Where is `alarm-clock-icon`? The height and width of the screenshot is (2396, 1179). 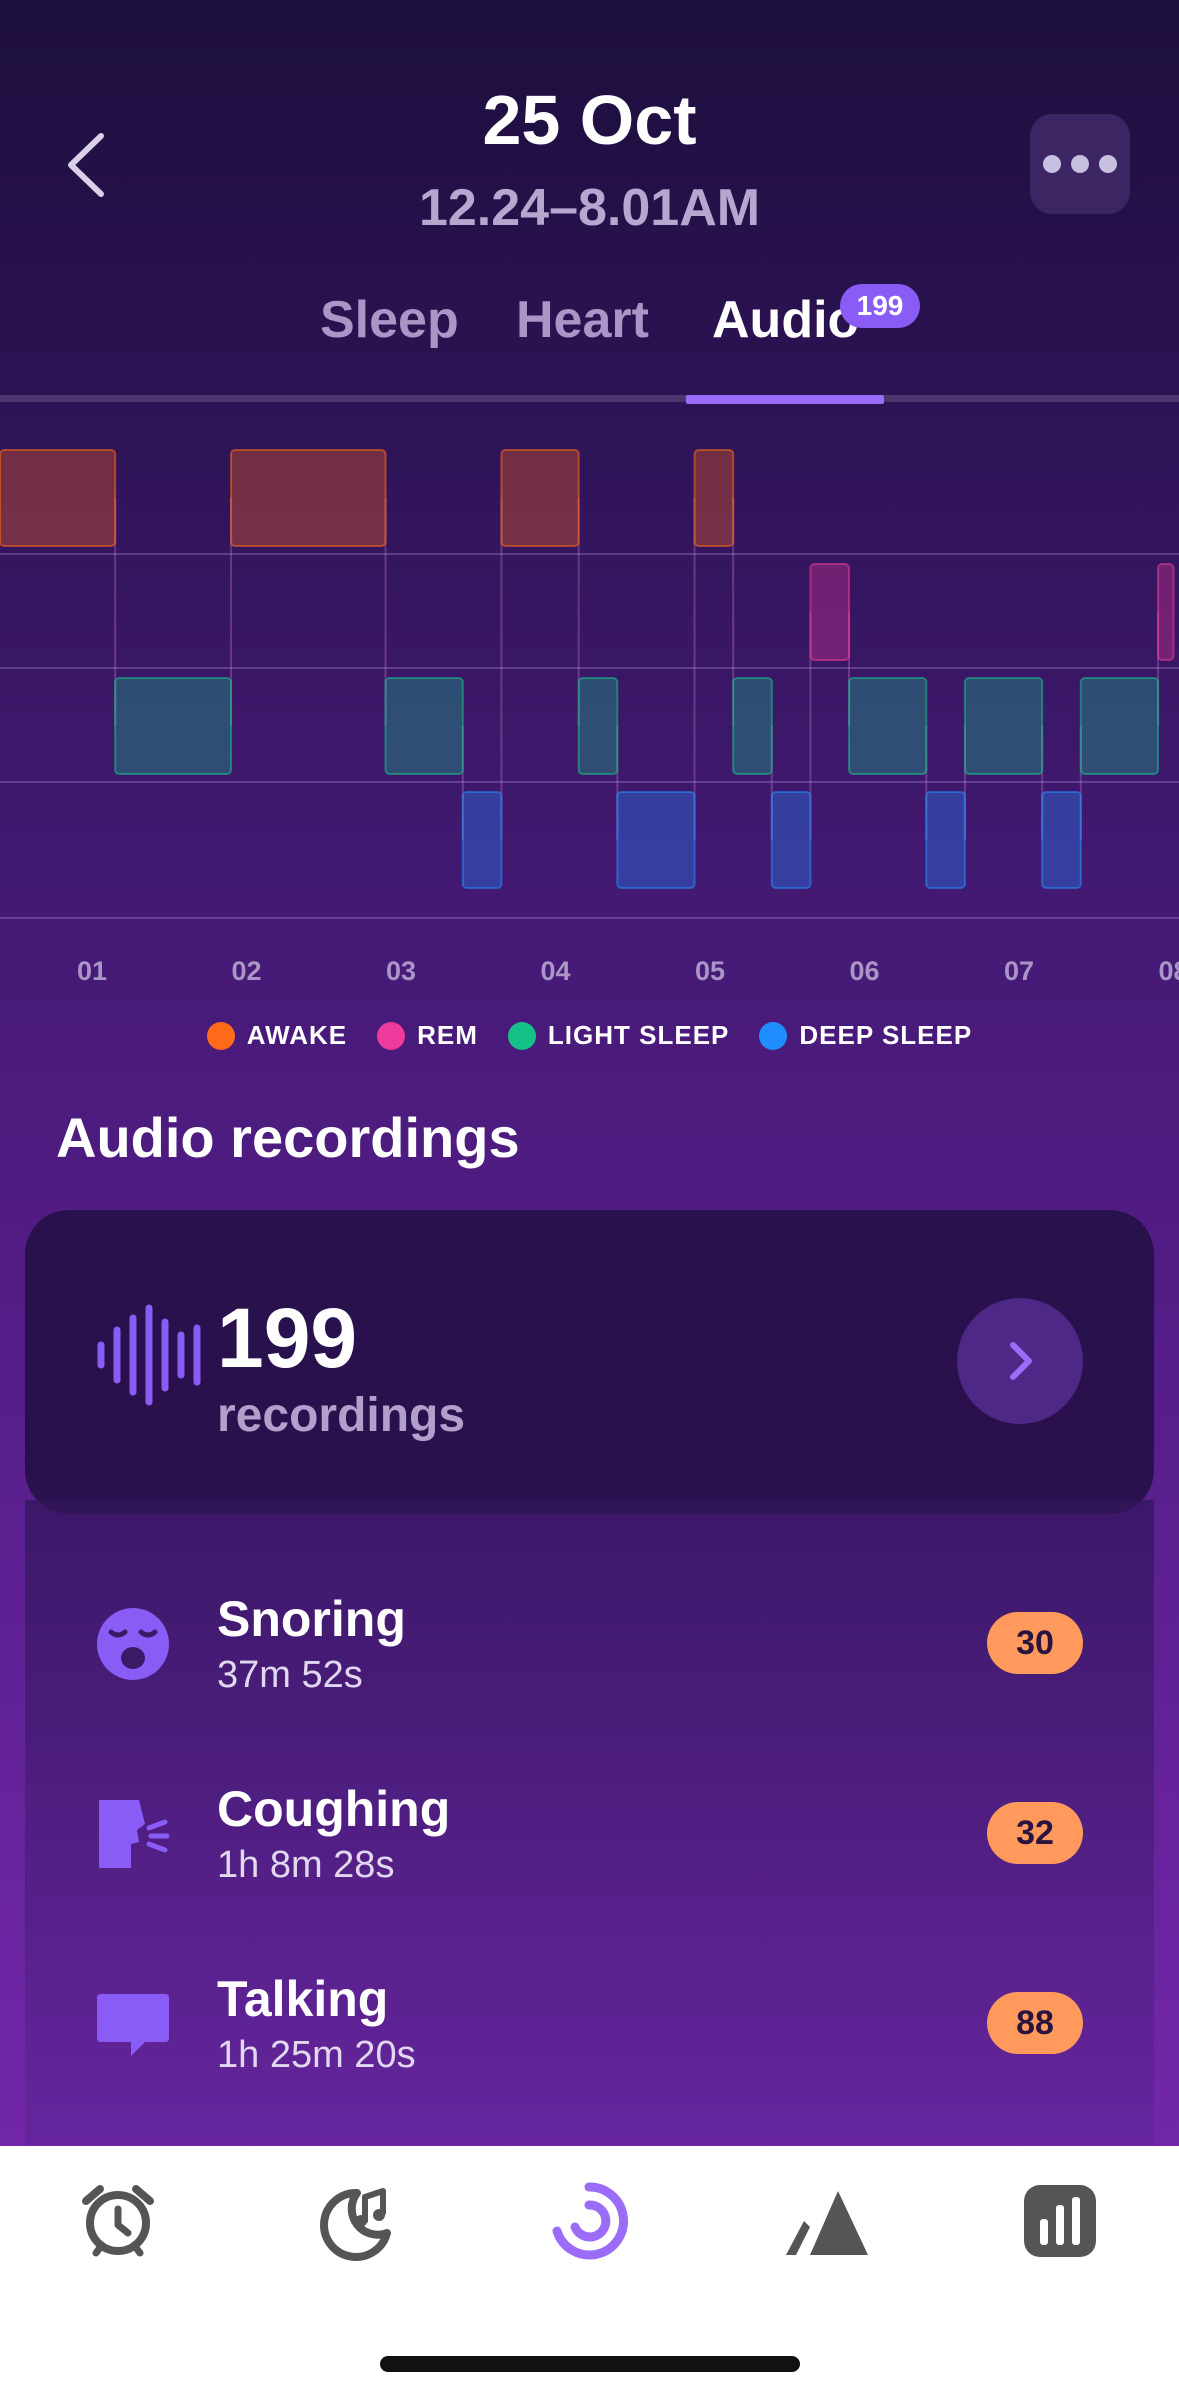
alarm-clock-icon is located at coordinates (118, 2221).